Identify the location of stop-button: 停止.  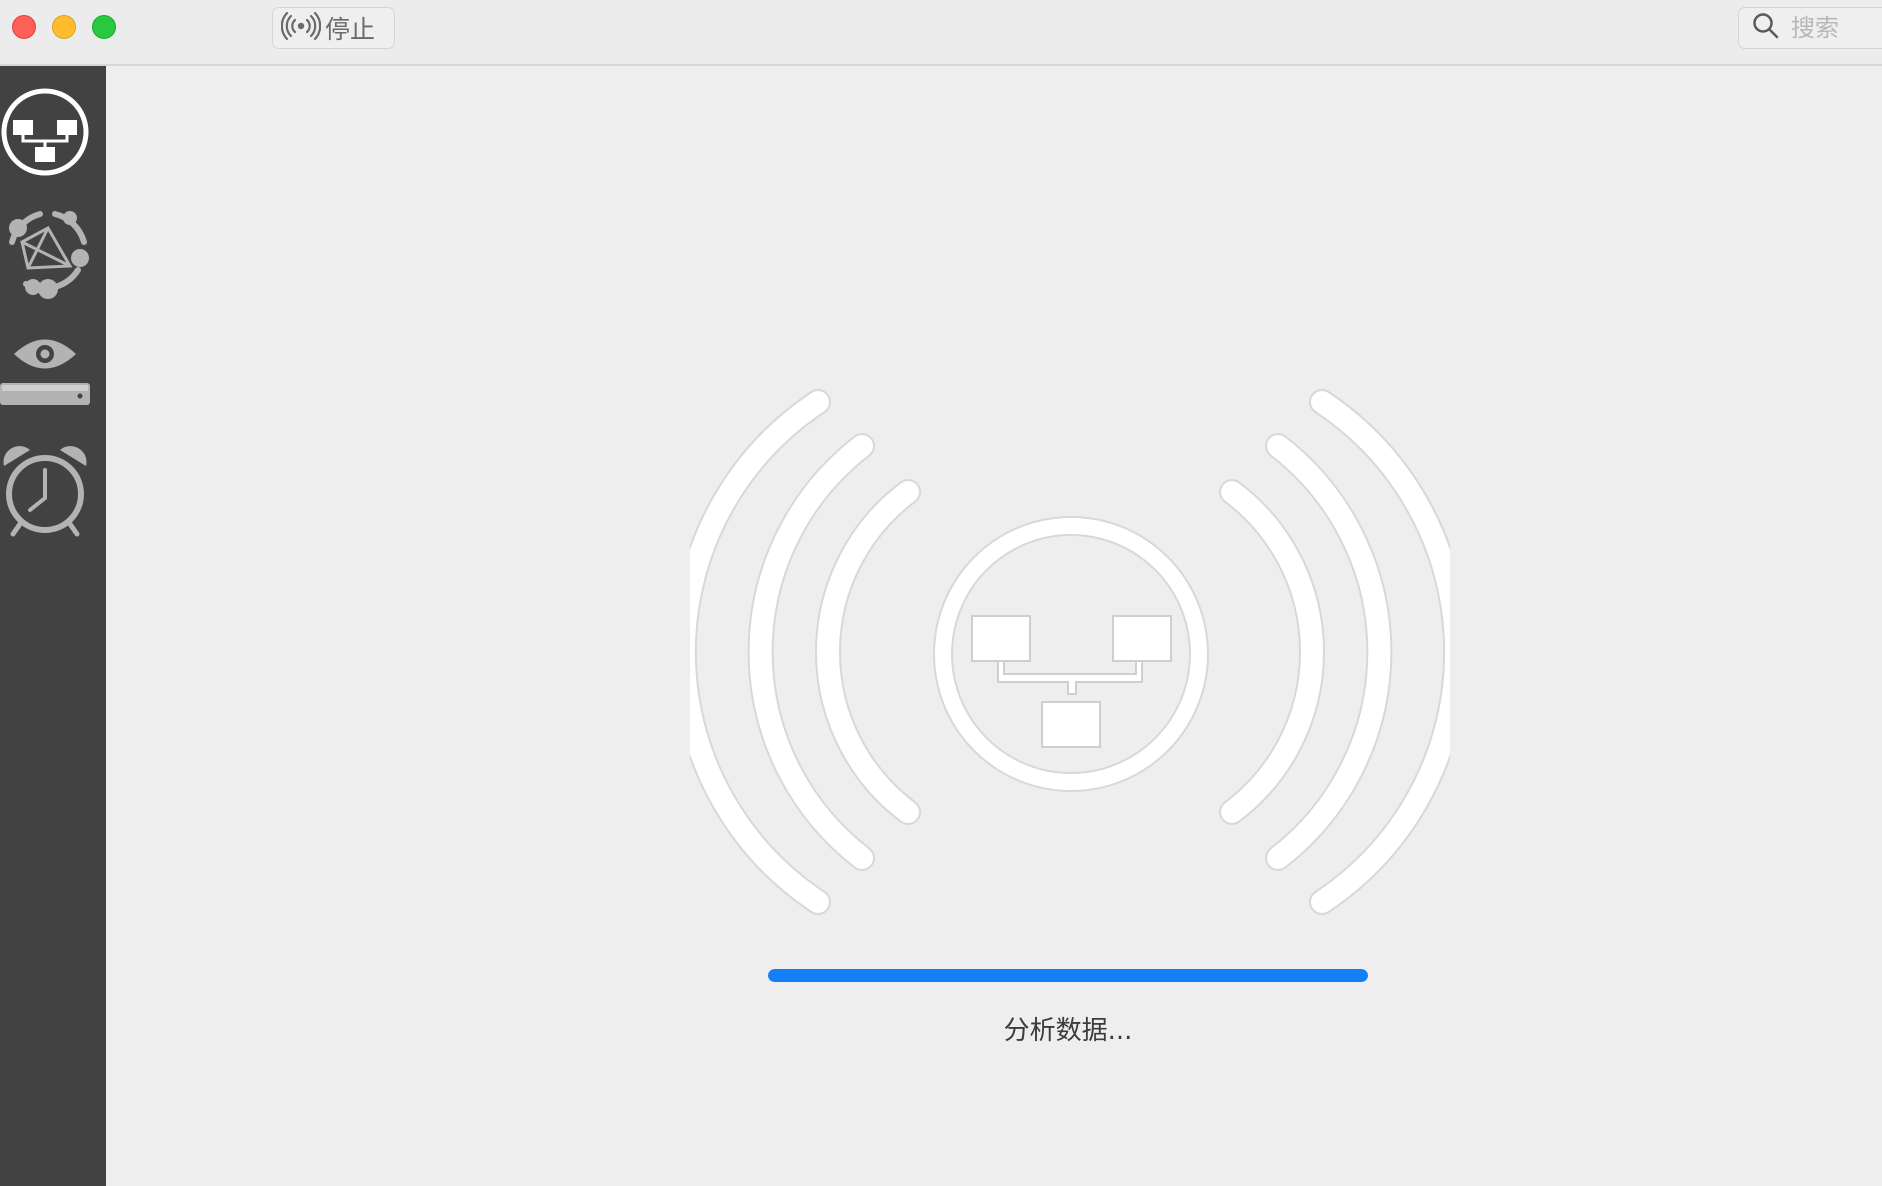
(333, 28).